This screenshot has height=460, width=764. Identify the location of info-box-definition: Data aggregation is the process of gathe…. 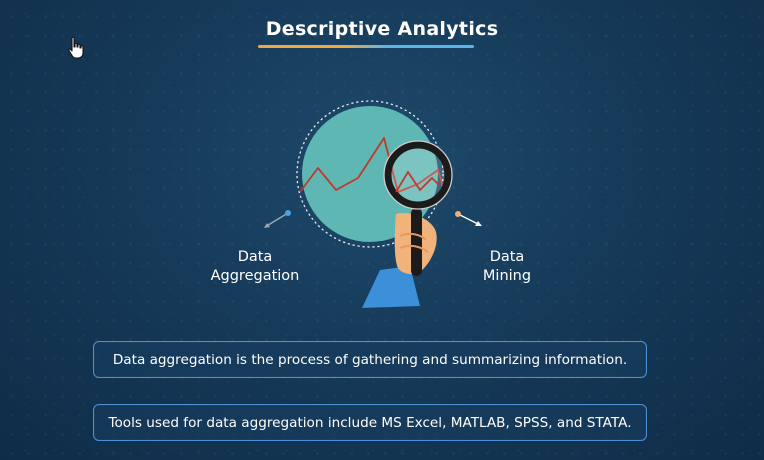
(370, 359).